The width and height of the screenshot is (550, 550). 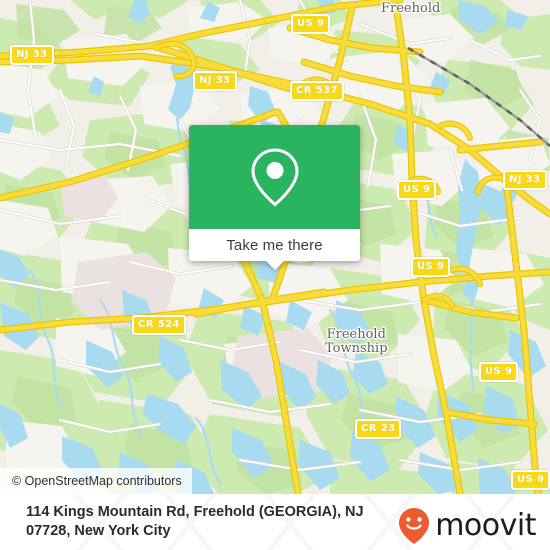 What do you see at coordinates (274, 265) in the screenshot?
I see `popup-pointer-tail` at bounding box center [274, 265].